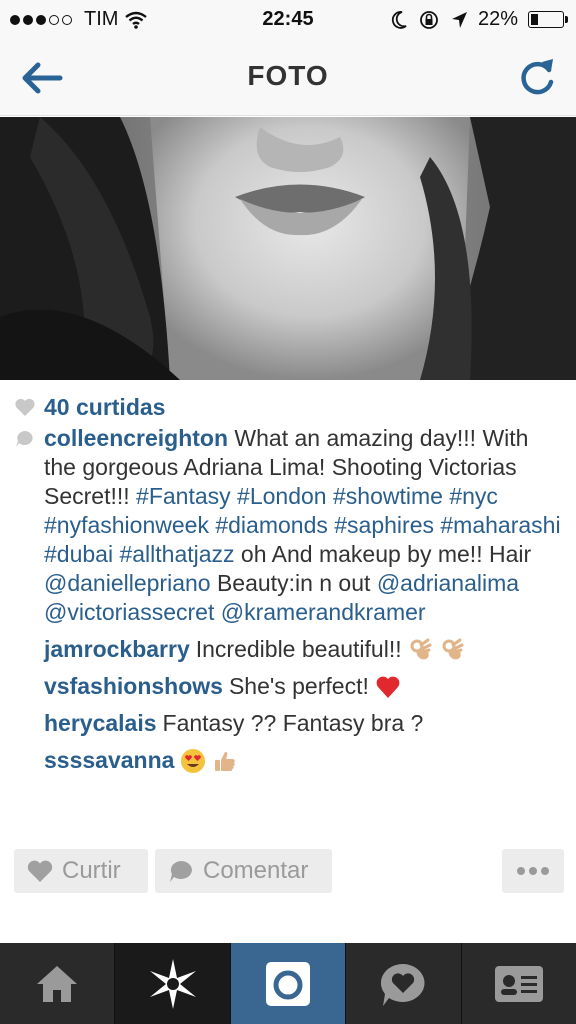  I want to click on tab-profile, so click(518, 983).